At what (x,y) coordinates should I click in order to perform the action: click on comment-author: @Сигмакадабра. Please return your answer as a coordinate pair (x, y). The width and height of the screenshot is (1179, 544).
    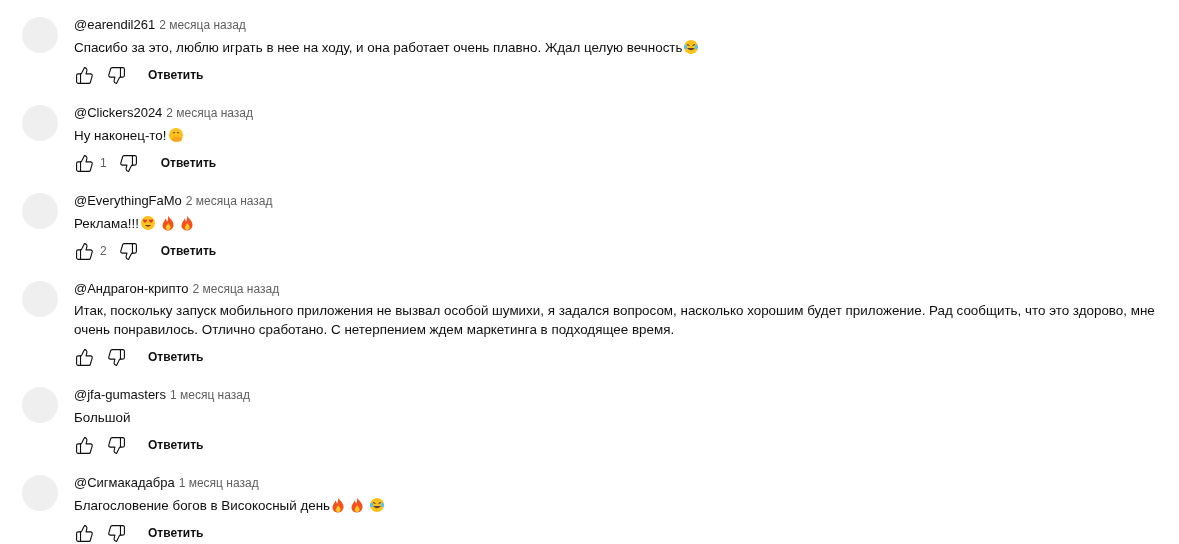
    Looking at the image, I should click on (124, 483).